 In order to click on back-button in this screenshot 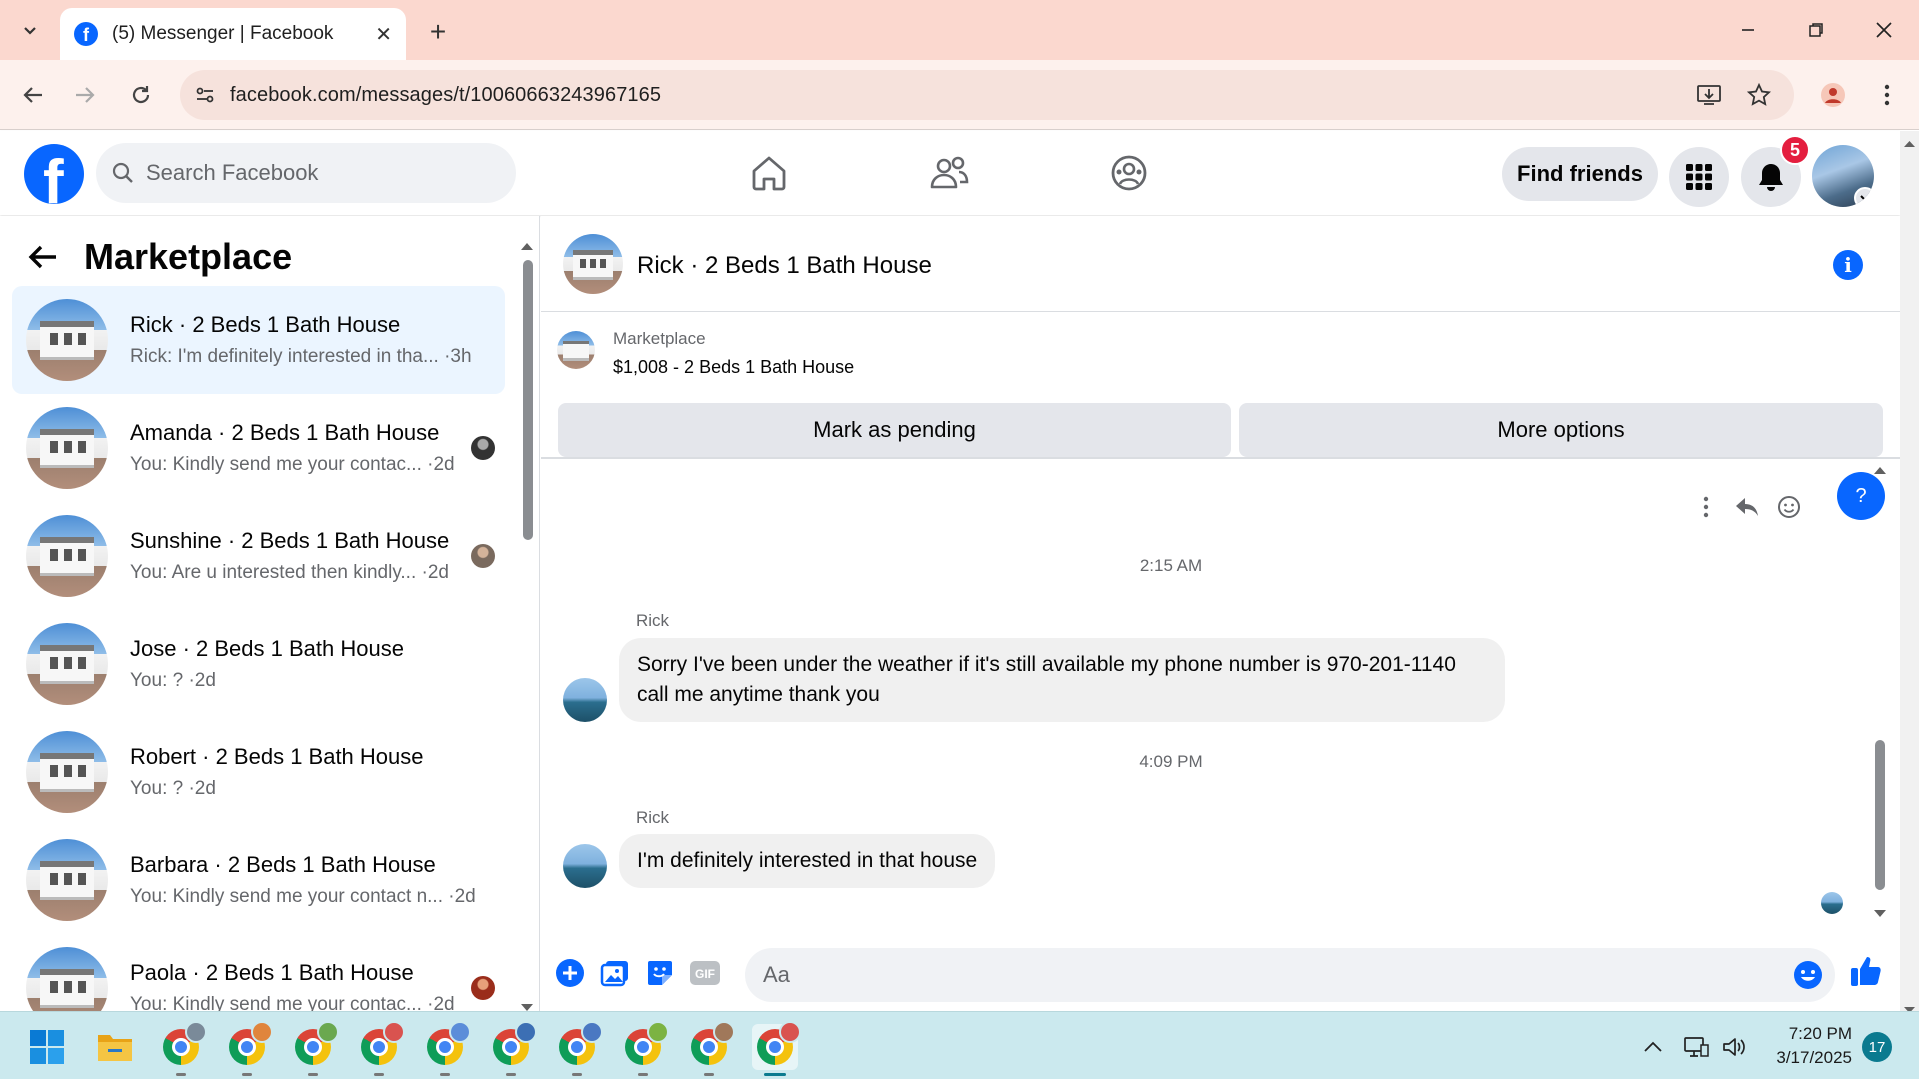, I will do `click(33, 95)`.